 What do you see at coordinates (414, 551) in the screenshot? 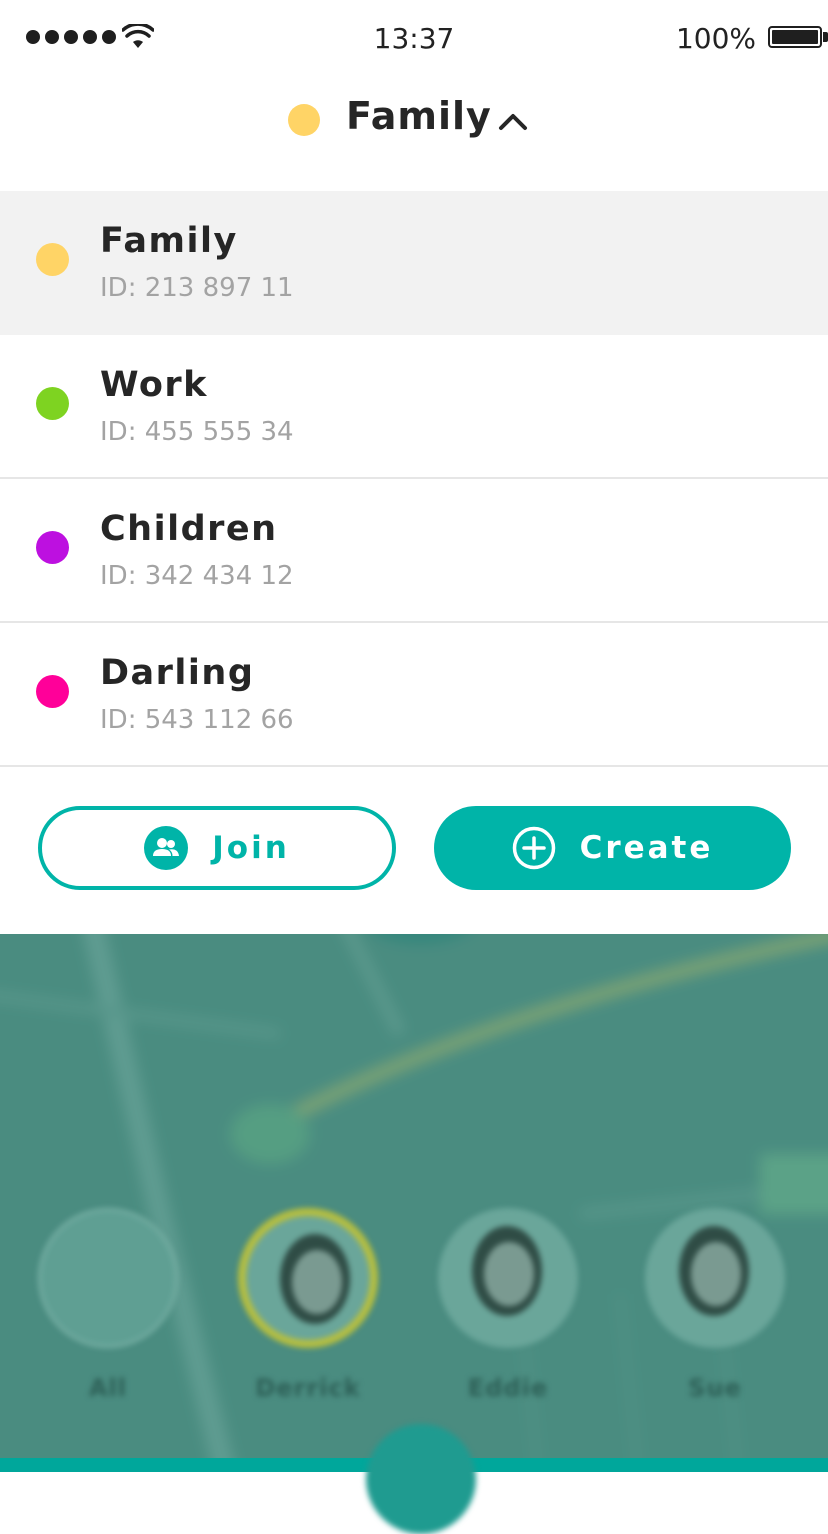
I see `group-row-children: Children ID: 342 434 12` at bounding box center [414, 551].